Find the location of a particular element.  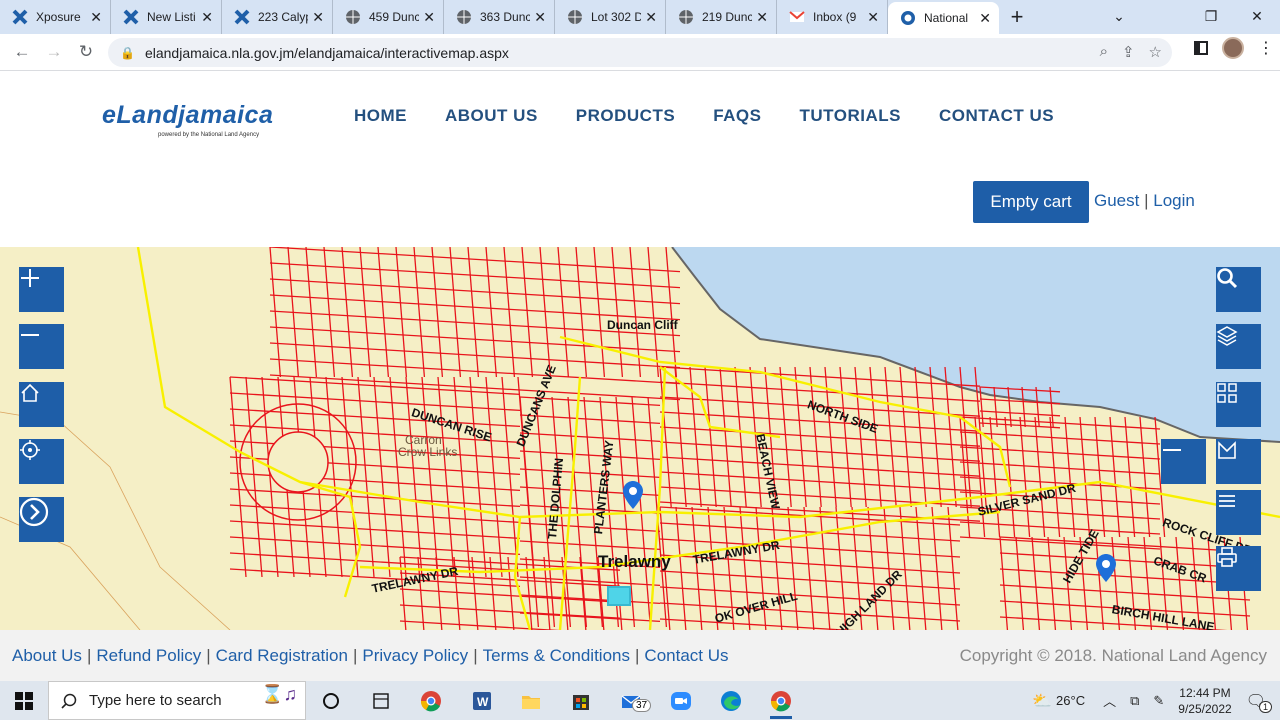

forward-icon: → is located at coordinates (54, 52).